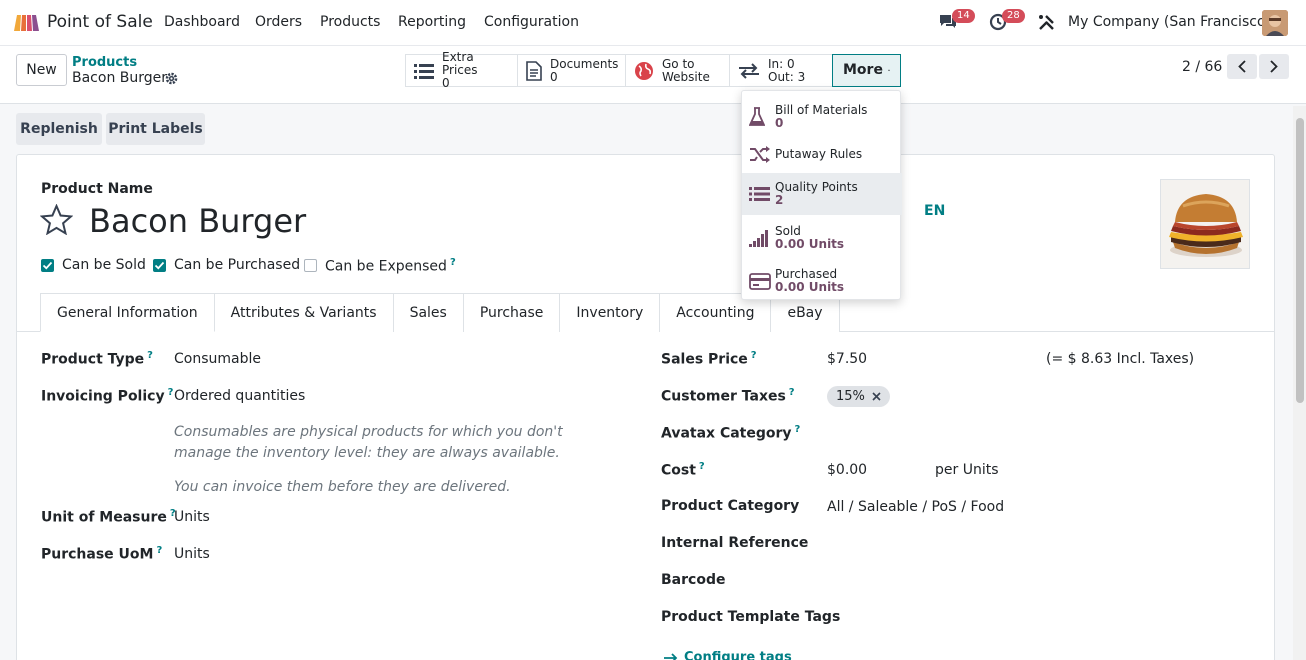 The width and height of the screenshot is (1306, 660). What do you see at coordinates (810, 244) in the screenshot?
I see `sold-value: 0.00 Units` at bounding box center [810, 244].